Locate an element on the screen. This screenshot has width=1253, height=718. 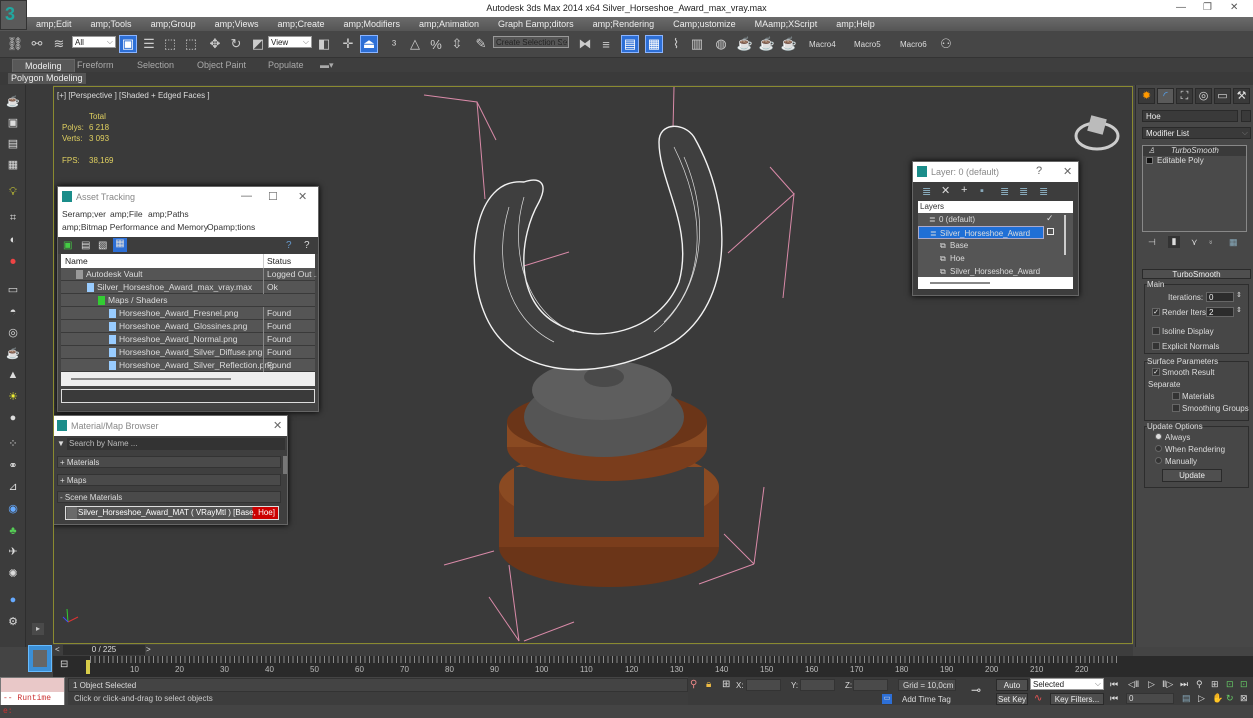
add-to-layer-icon: + is located at coordinates (964, 190).